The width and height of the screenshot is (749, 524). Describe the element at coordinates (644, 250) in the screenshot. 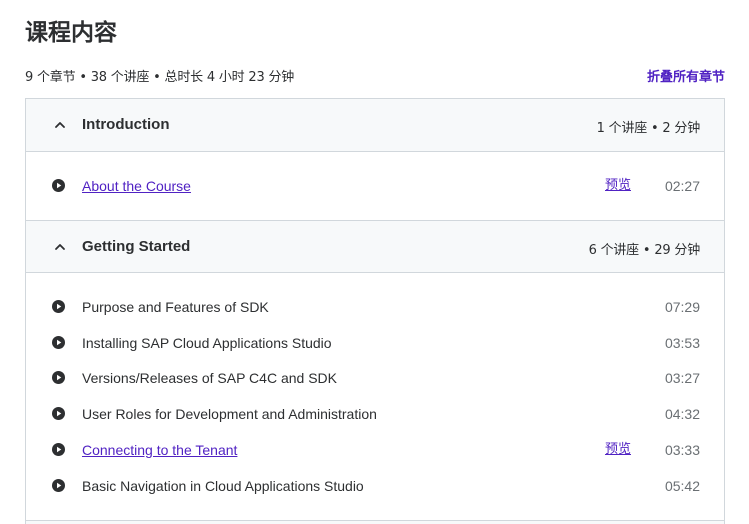

I see `section-meta: 6 个讲座 • 29 分钟` at that location.